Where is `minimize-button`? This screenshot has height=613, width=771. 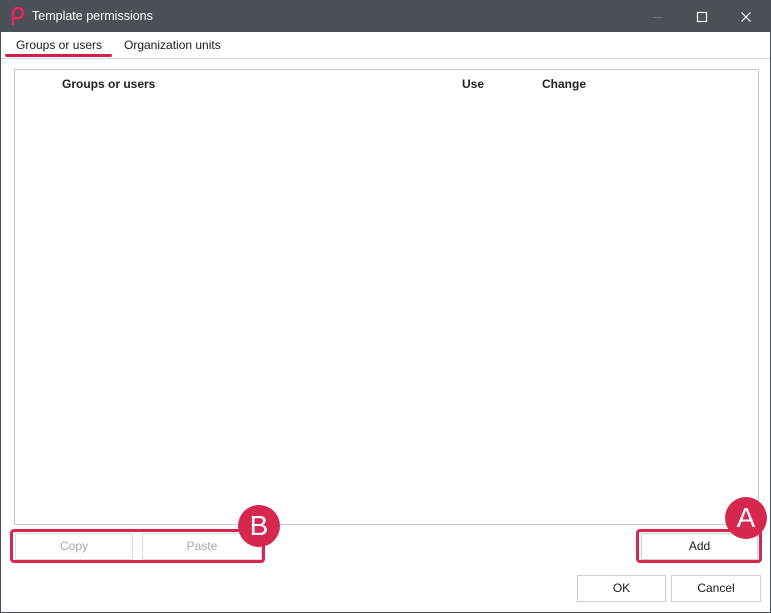
minimize-button is located at coordinates (658, 16).